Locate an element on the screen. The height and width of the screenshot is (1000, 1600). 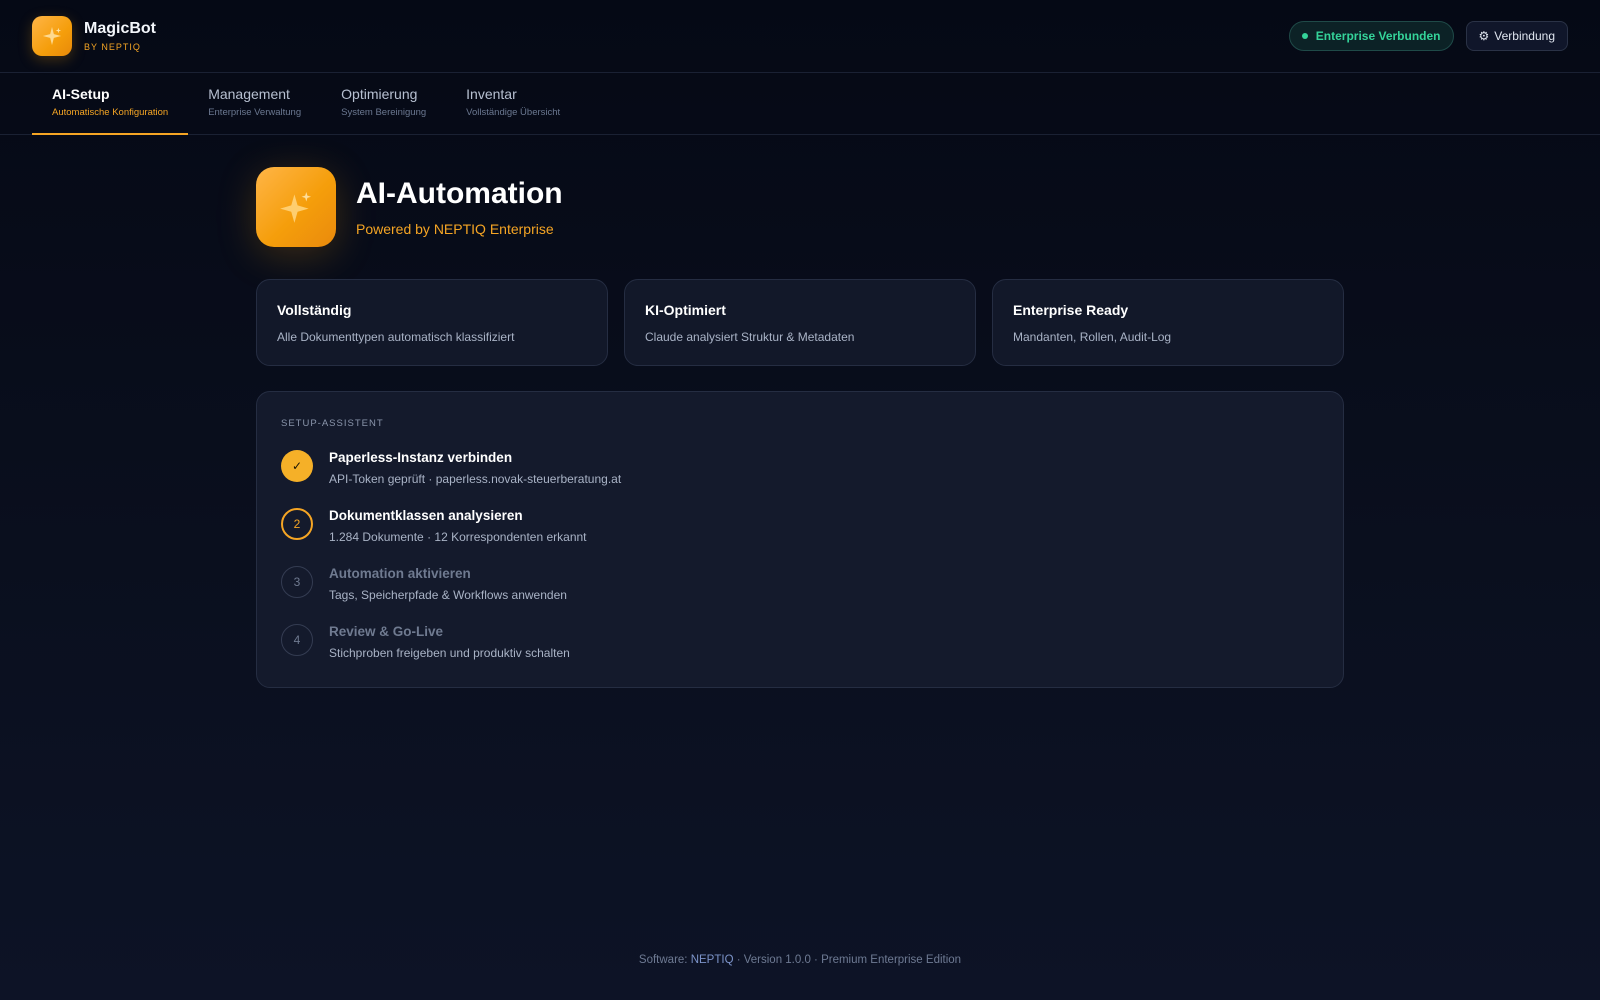
feature-title: Vollständig is located at coordinates (314, 310).